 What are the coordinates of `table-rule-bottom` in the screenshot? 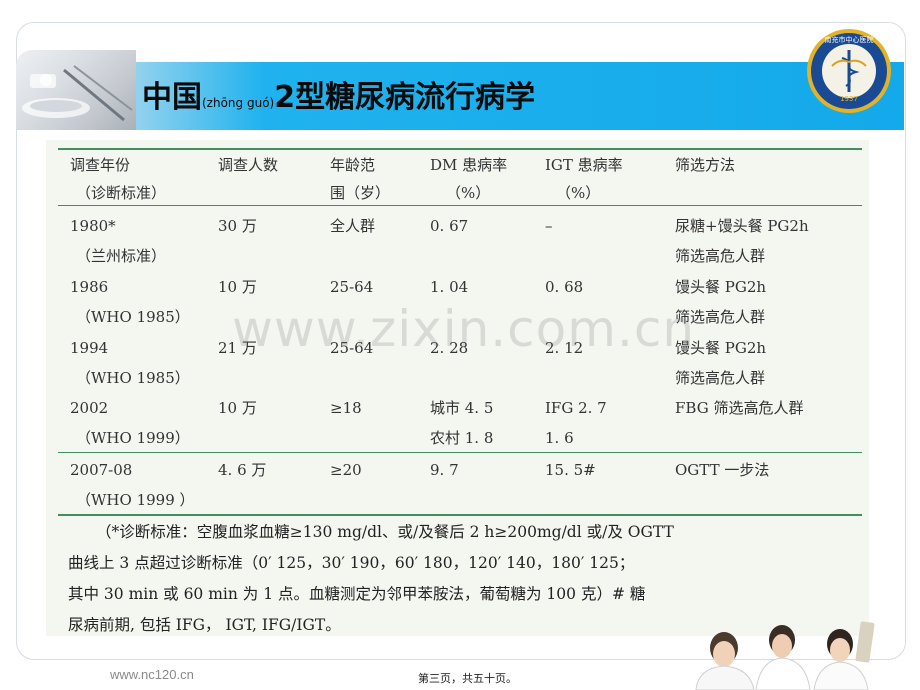 It's located at (460, 515).